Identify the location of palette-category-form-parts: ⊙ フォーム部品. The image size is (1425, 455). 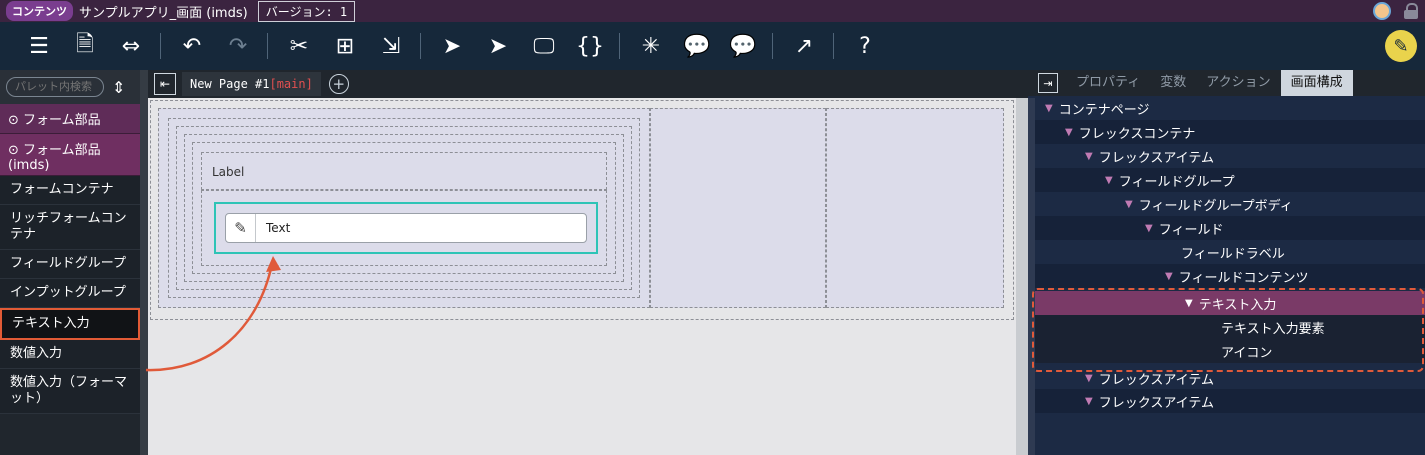
(70, 119).